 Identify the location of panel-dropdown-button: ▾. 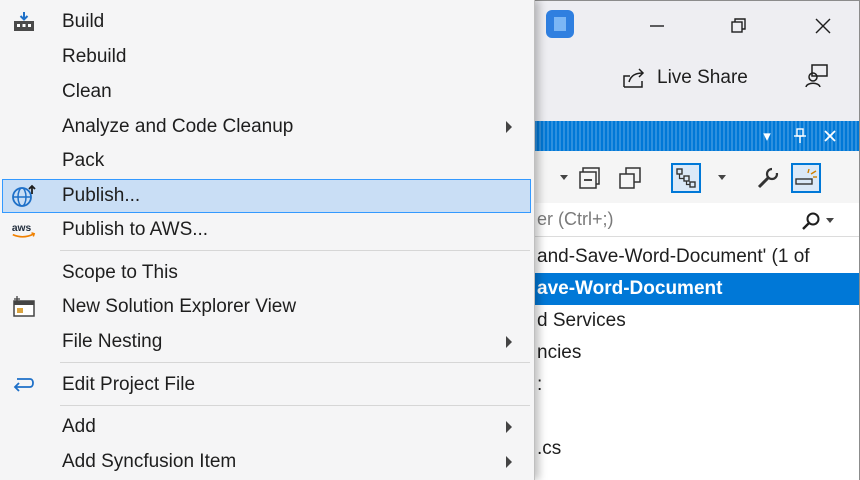
(767, 136).